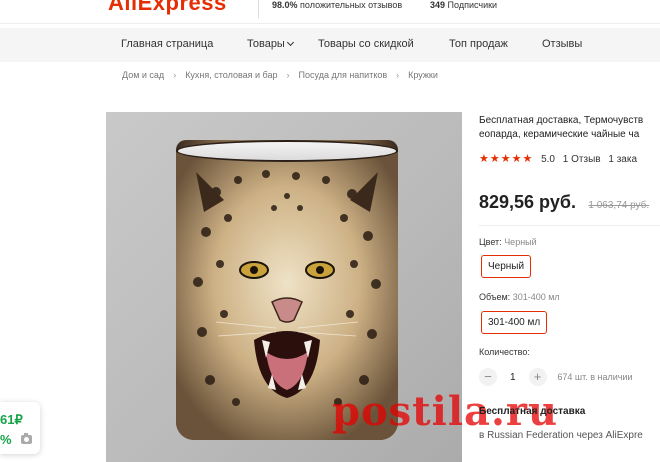 The height and width of the screenshot is (462, 660). I want to click on quantity-stepper: − 1 + 674 шт. в наличии, so click(556, 377).